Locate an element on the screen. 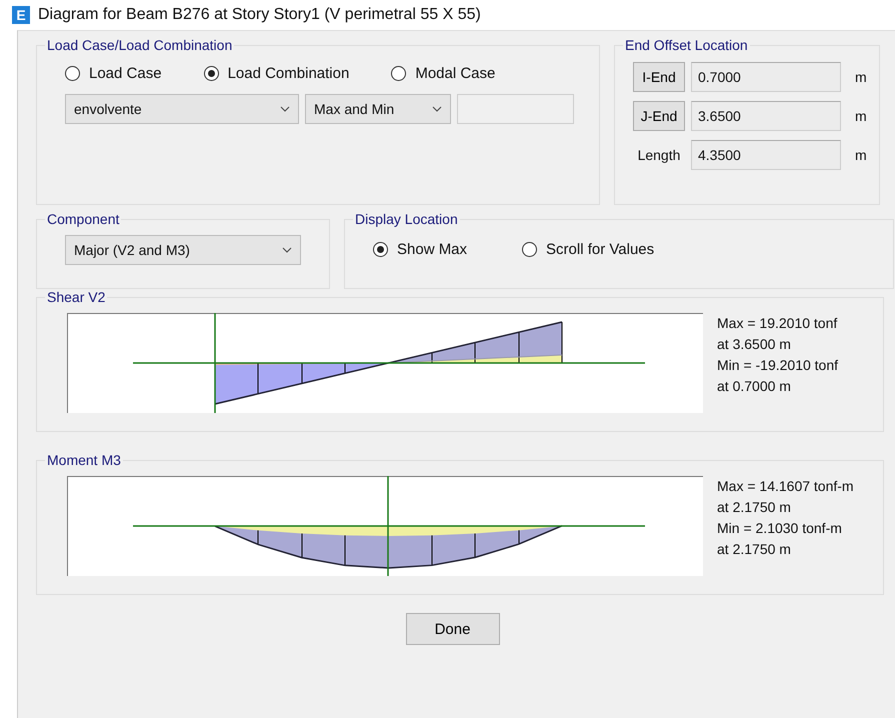 This screenshot has height=718, width=895. end-button: I-End is located at coordinates (659, 77).